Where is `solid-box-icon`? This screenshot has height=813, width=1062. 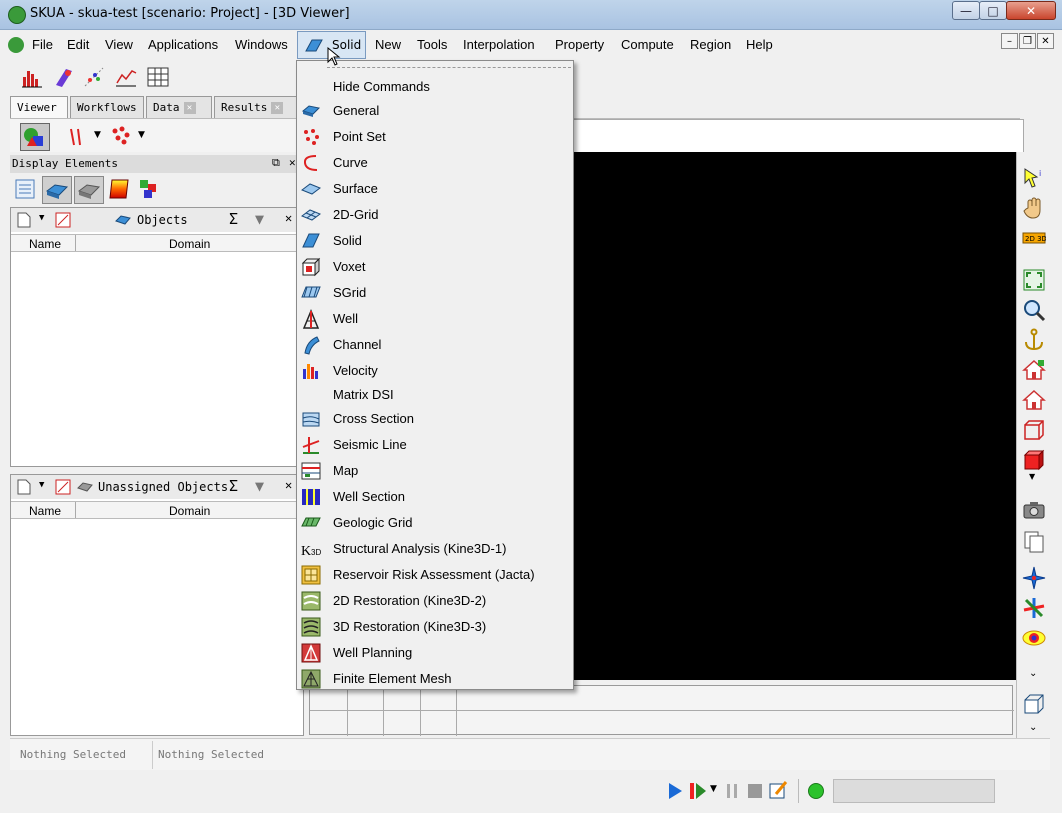
solid-box-icon is located at coordinates (1034, 460).